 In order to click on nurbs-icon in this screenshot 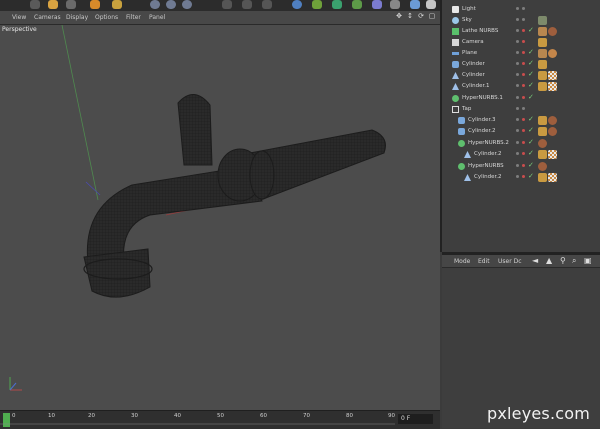, I will do `click(337, 4)`.